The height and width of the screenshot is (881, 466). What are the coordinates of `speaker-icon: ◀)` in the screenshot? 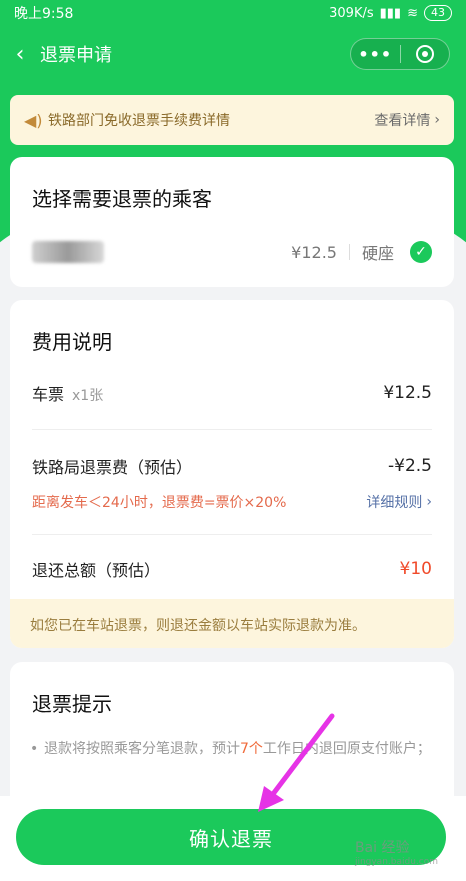 It's located at (33, 120).